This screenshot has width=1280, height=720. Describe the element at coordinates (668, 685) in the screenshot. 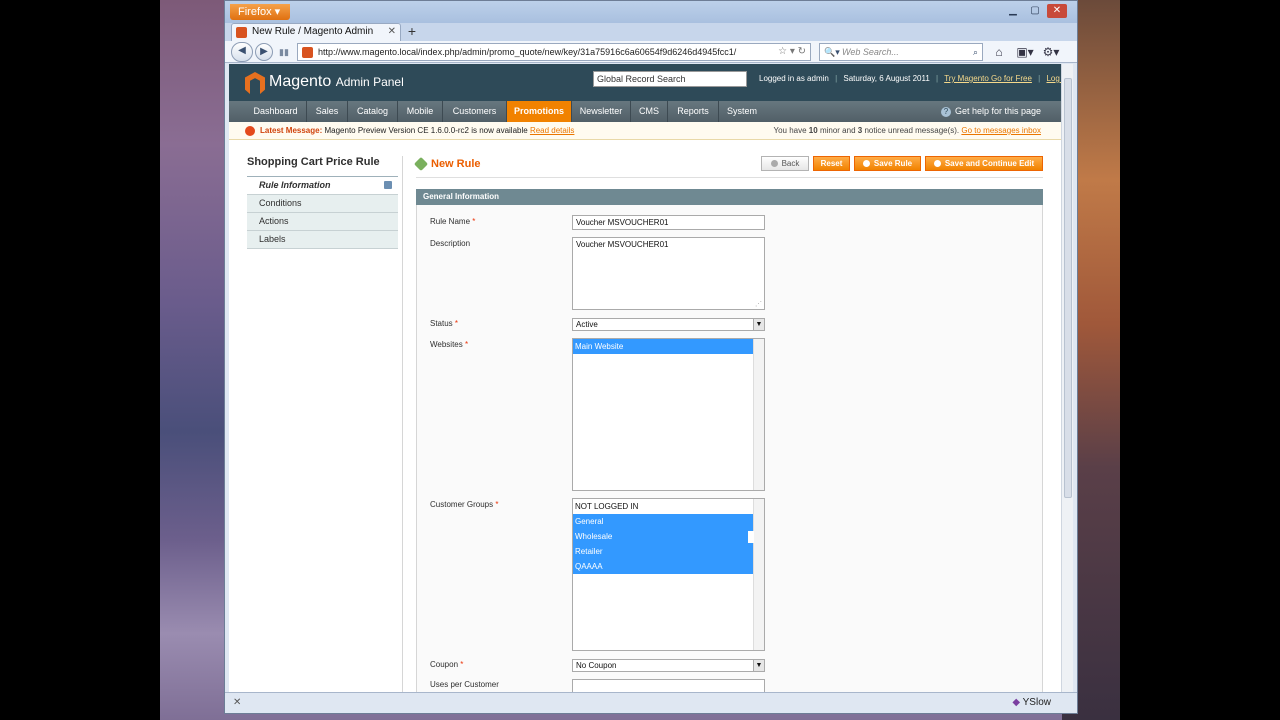

I see `uses-per-customer-input` at that location.